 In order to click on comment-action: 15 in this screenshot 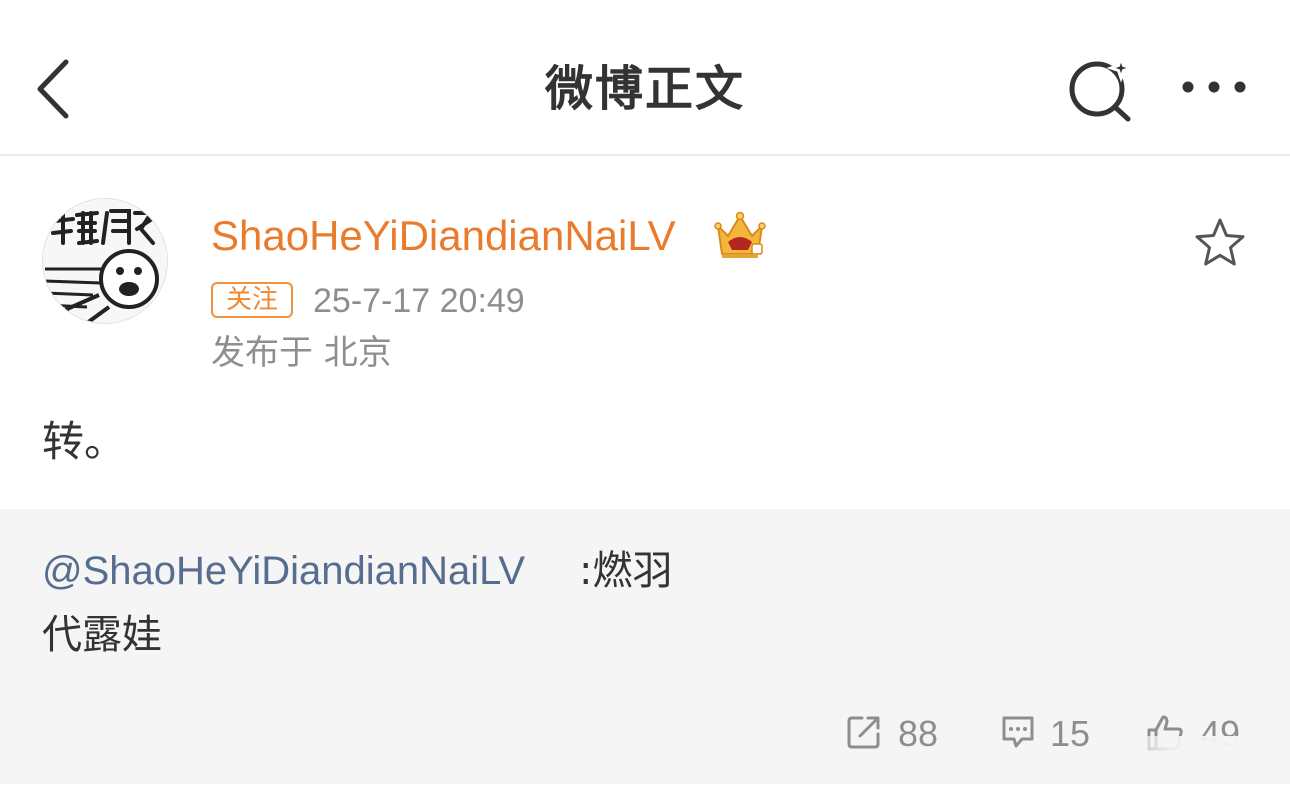, I will do `click(1046, 734)`.